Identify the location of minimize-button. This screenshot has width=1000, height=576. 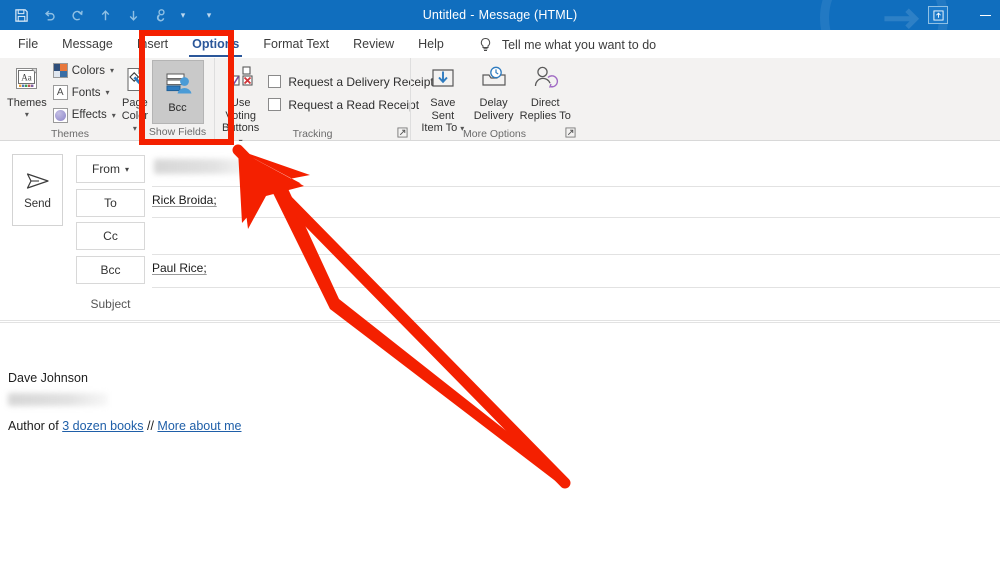
(985, 15).